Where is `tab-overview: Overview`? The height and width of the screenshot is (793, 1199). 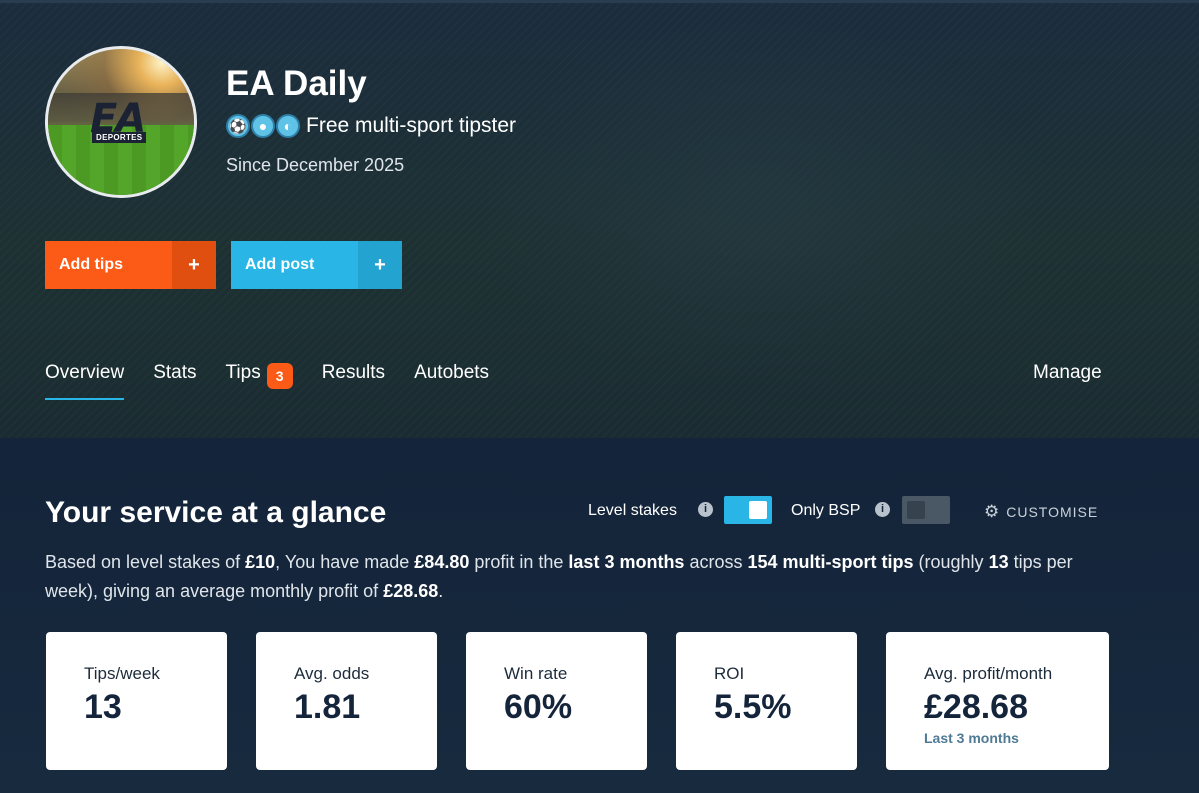 tab-overview: Overview is located at coordinates (85, 381).